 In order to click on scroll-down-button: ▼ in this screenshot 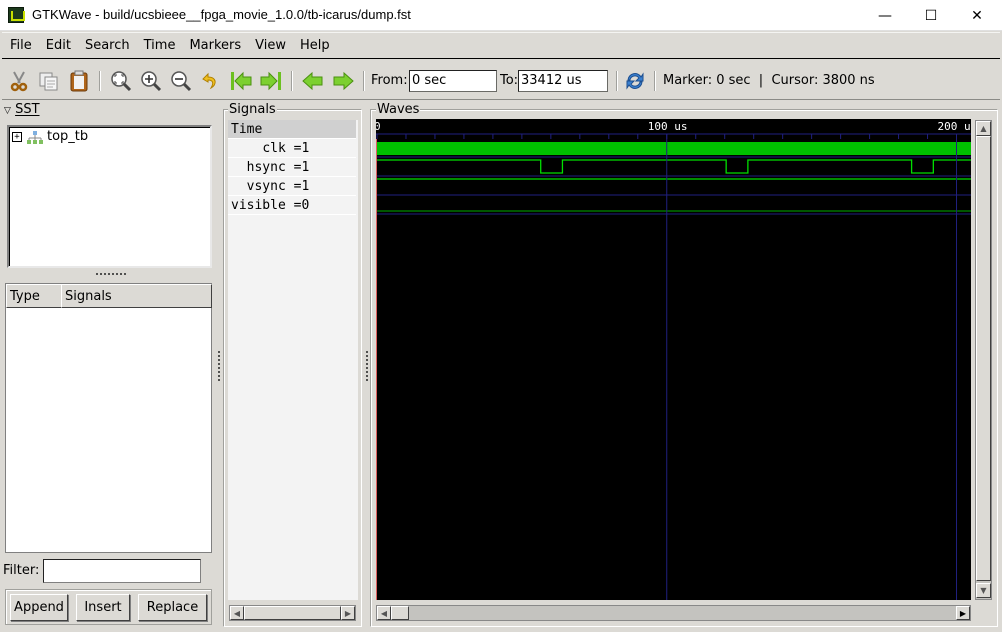, I will do `click(983, 590)`.